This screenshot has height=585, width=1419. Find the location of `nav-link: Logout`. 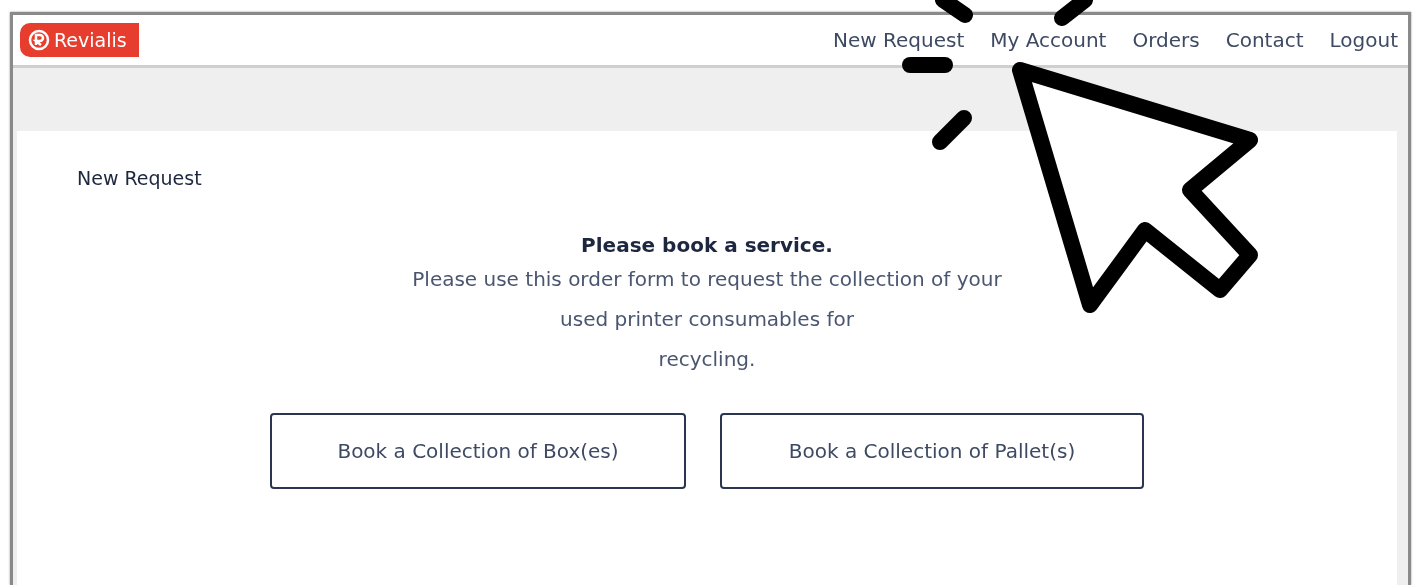

nav-link: Logout is located at coordinates (1363, 40).